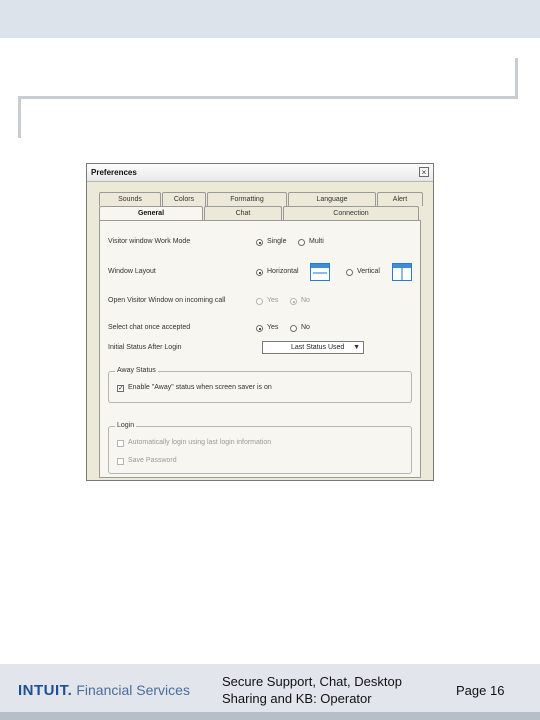  What do you see at coordinates (136, 370) in the screenshot?
I see `away-status-legend: Away Status` at bounding box center [136, 370].